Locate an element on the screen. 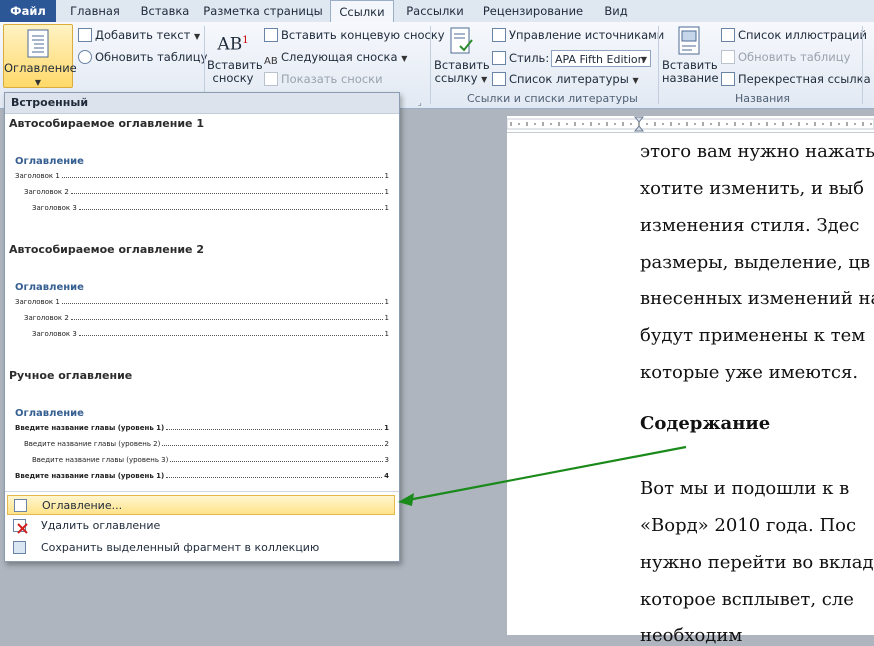 The height and width of the screenshot is (646, 874). list-illustrations-icon is located at coordinates (728, 35).